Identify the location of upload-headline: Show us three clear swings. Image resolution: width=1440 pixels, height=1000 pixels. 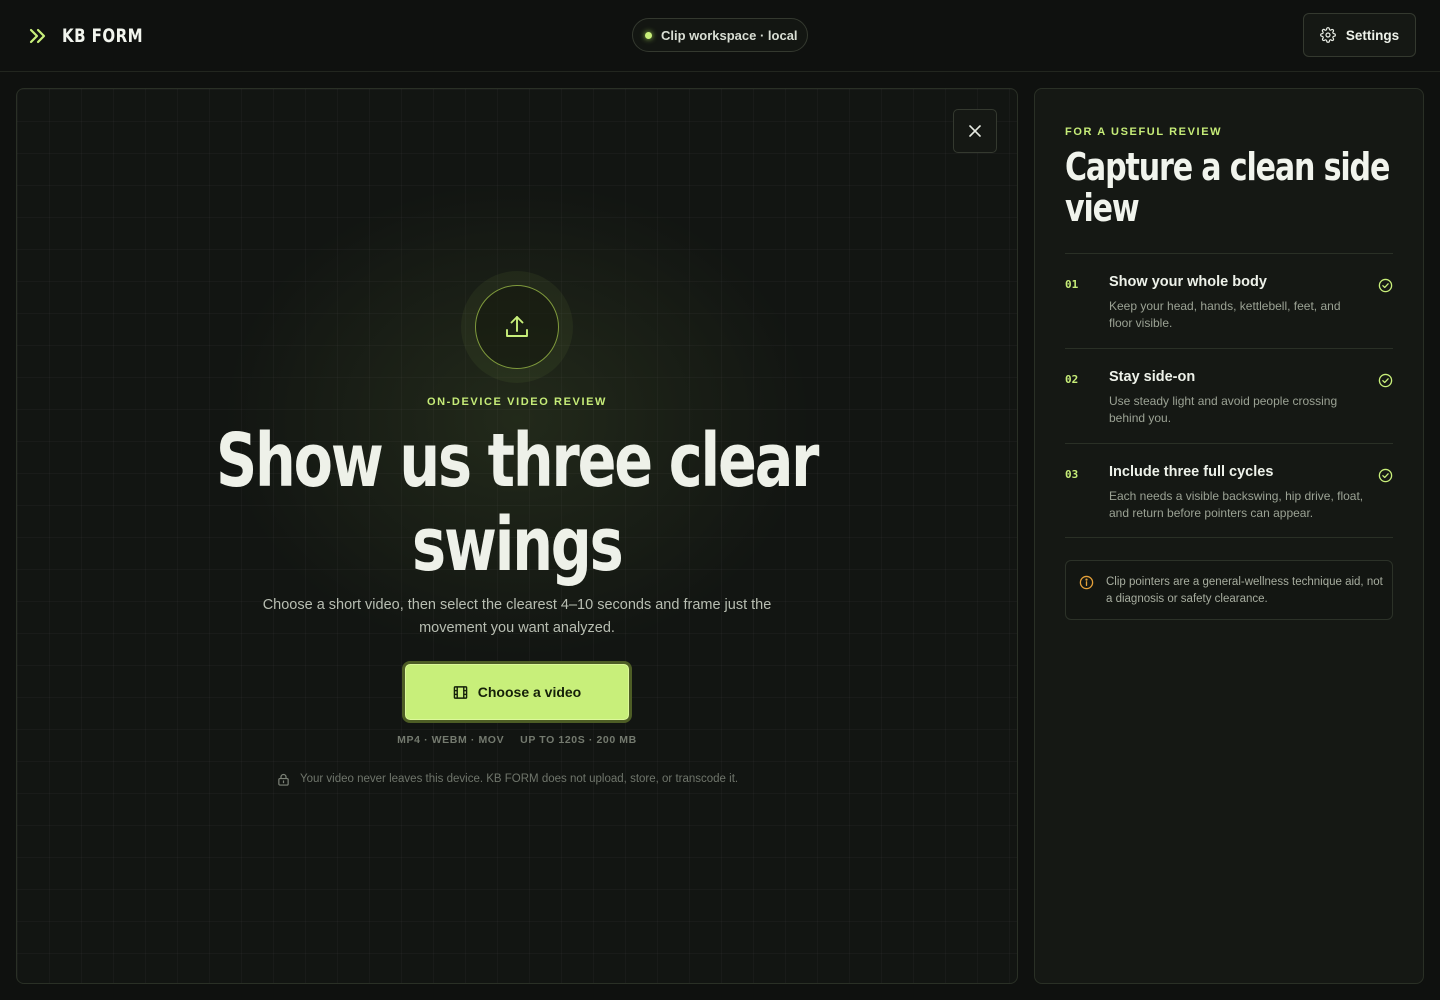
(517, 503).